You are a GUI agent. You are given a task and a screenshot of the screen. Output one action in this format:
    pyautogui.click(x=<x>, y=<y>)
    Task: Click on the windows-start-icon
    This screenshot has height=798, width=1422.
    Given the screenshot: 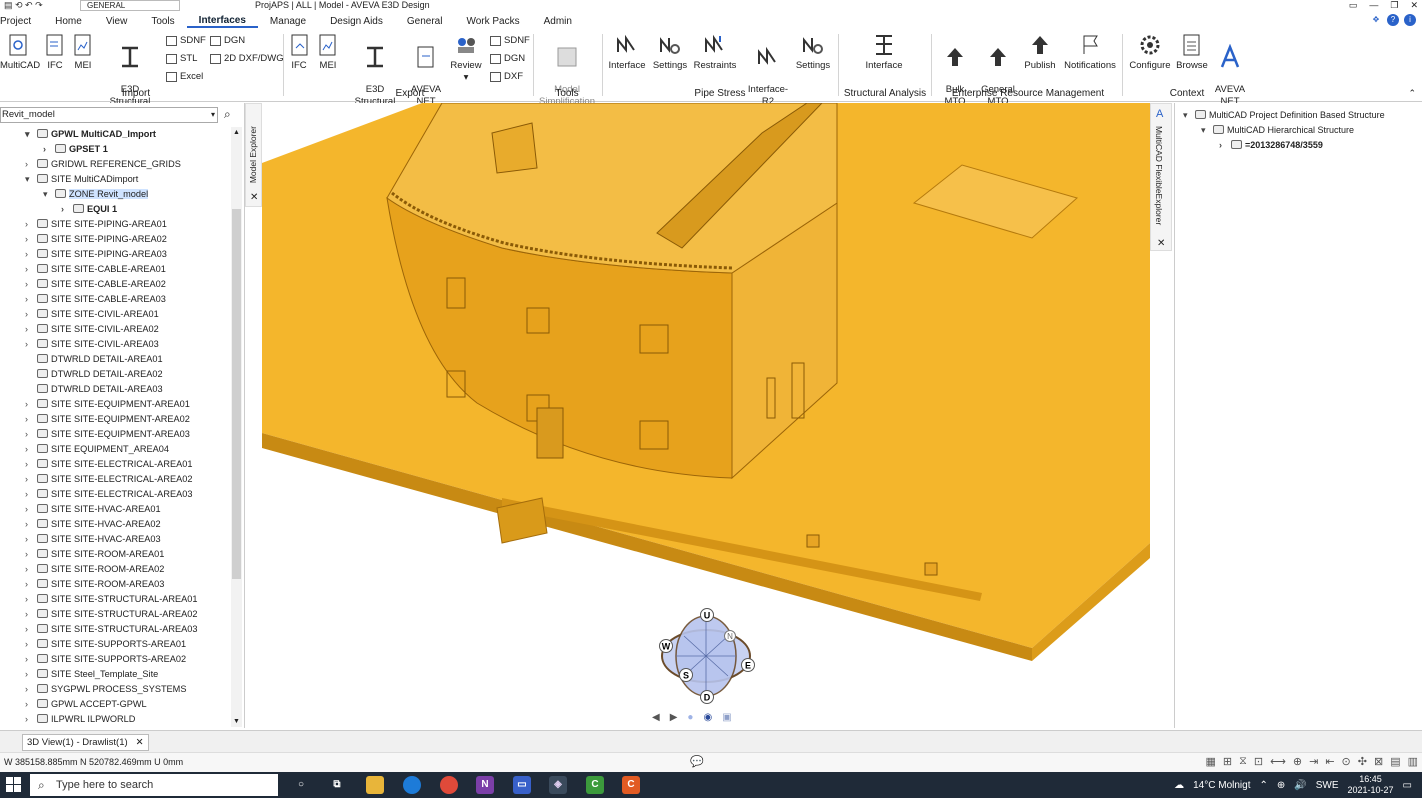 What is the action you would take?
    pyautogui.click(x=14, y=785)
    